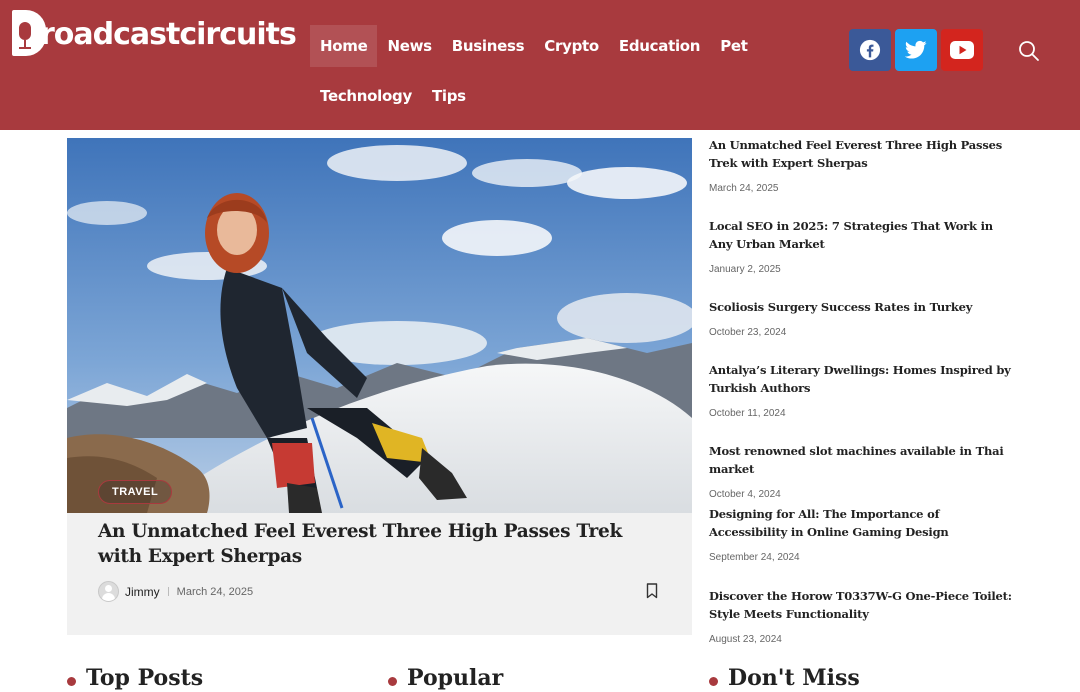  Describe the element at coordinates (1030, 52) in the screenshot. I see `search-icon` at that location.